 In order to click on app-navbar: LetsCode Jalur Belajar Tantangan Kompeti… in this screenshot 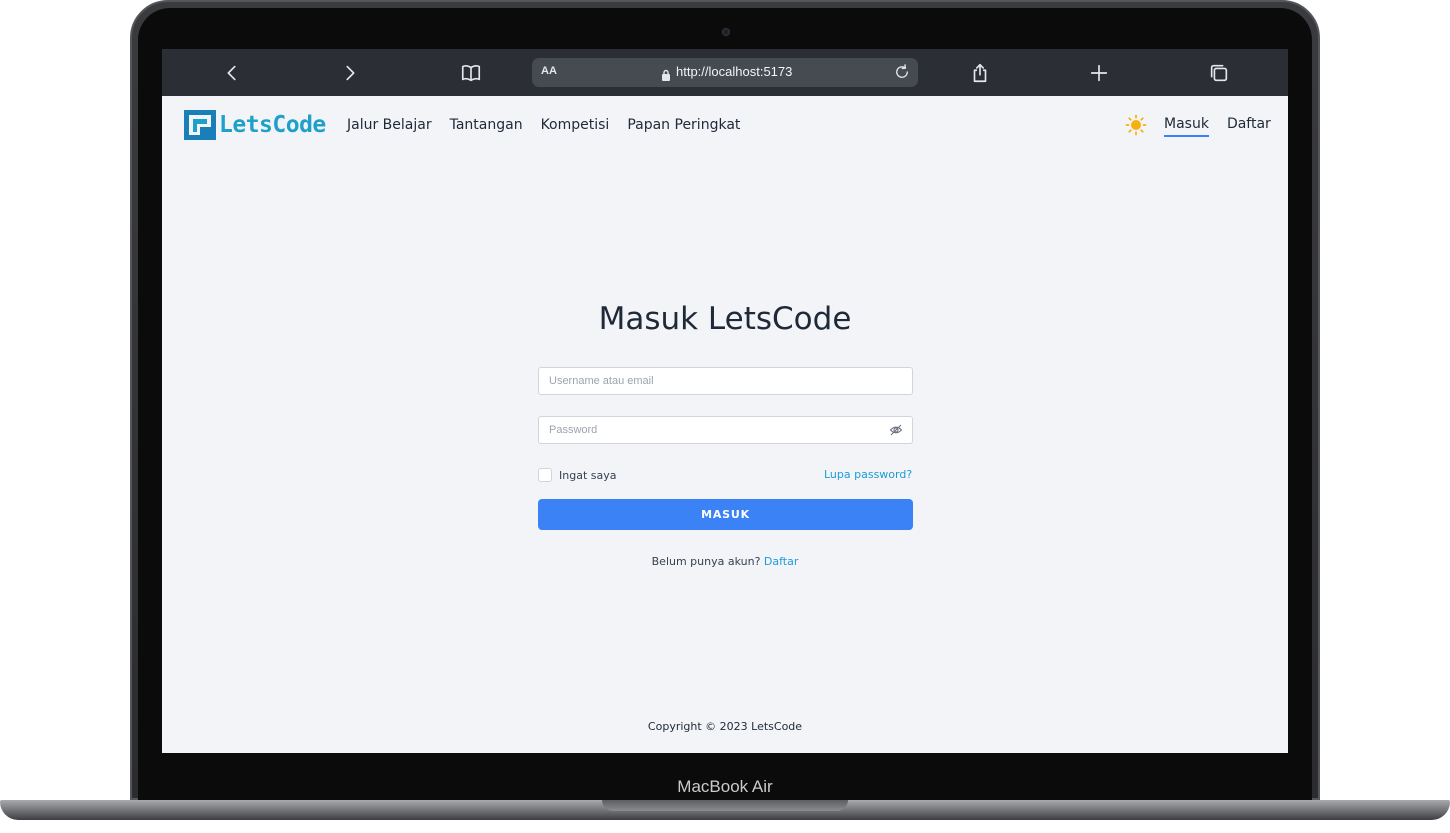, I will do `click(725, 126)`.